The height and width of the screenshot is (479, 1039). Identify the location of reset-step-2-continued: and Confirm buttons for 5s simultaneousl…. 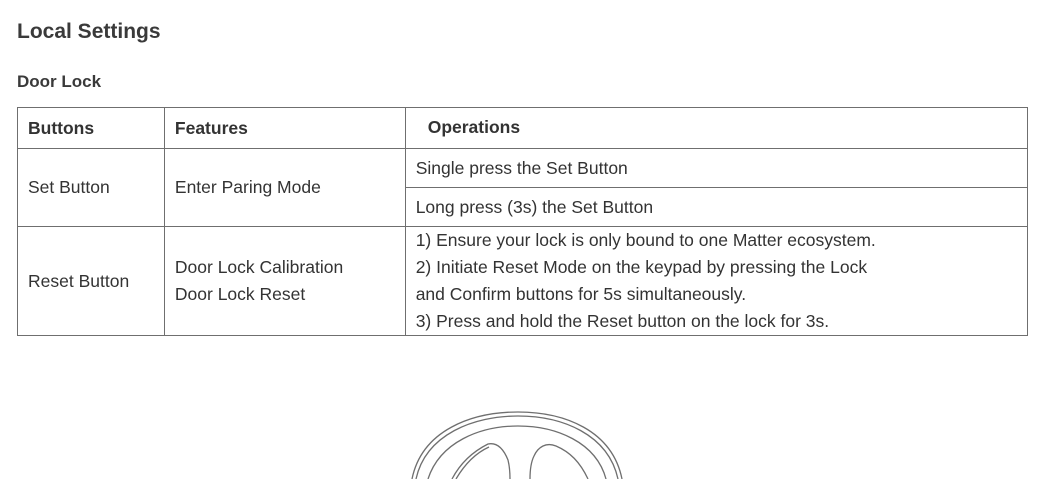
(581, 294).